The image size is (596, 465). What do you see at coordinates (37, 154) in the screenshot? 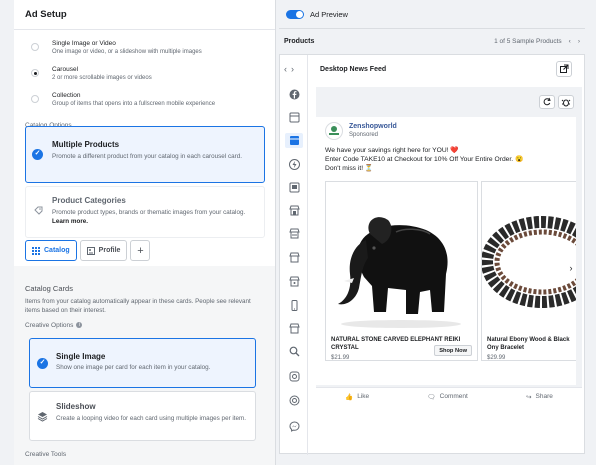
I see `checkmark-icon: ✓` at bounding box center [37, 154].